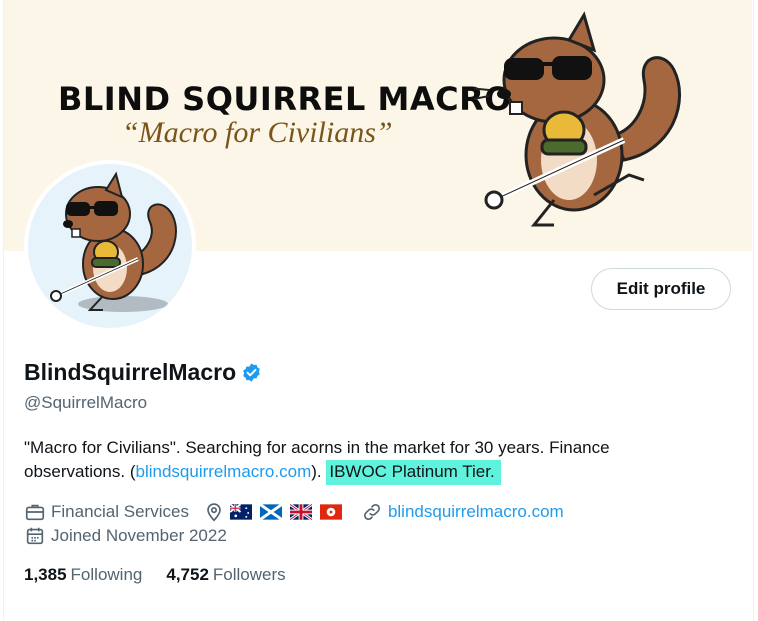 The height and width of the screenshot is (621, 758). I want to click on squirrel-avatar-illustration, so click(113, 241).